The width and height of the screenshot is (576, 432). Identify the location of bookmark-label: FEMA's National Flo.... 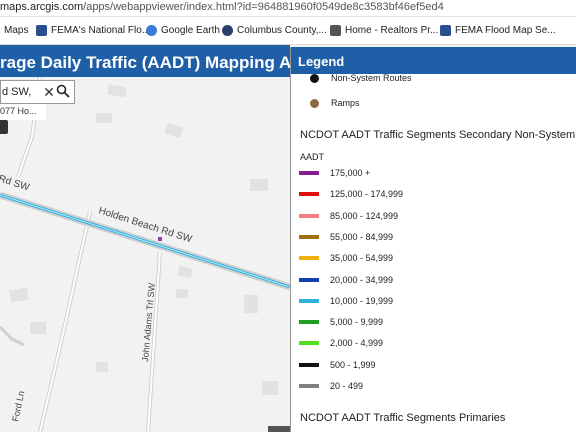
(101, 30).